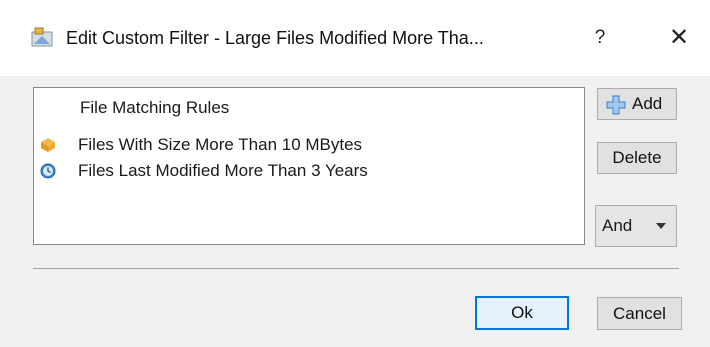 The height and width of the screenshot is (347, 710). What do you see at coordinates (223, 170) in the screenshot?
I see `rule-label: Files Last Modified More Than 3 Years` at bounding box center [223, 170].